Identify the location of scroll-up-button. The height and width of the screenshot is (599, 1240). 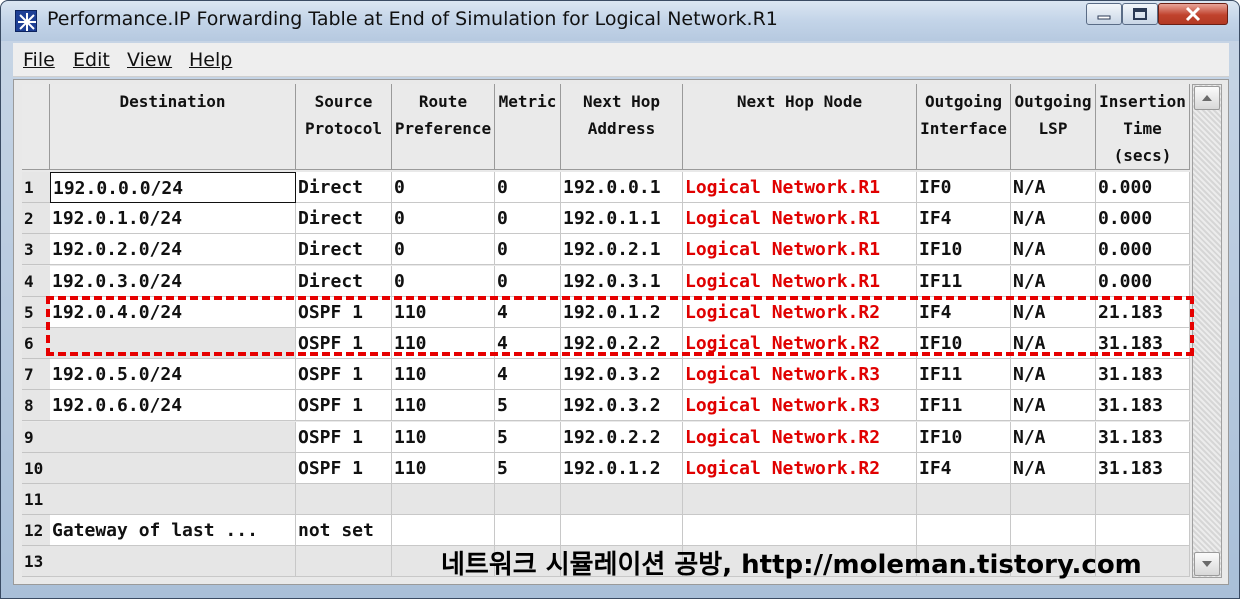
(1207, 98).